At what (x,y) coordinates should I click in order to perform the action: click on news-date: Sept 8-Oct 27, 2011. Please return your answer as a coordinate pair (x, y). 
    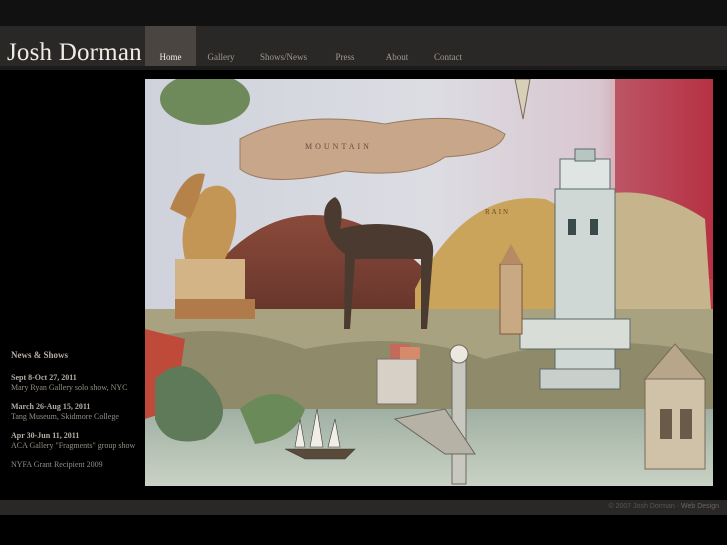
    Looking at the image, I should click on (44, 377).